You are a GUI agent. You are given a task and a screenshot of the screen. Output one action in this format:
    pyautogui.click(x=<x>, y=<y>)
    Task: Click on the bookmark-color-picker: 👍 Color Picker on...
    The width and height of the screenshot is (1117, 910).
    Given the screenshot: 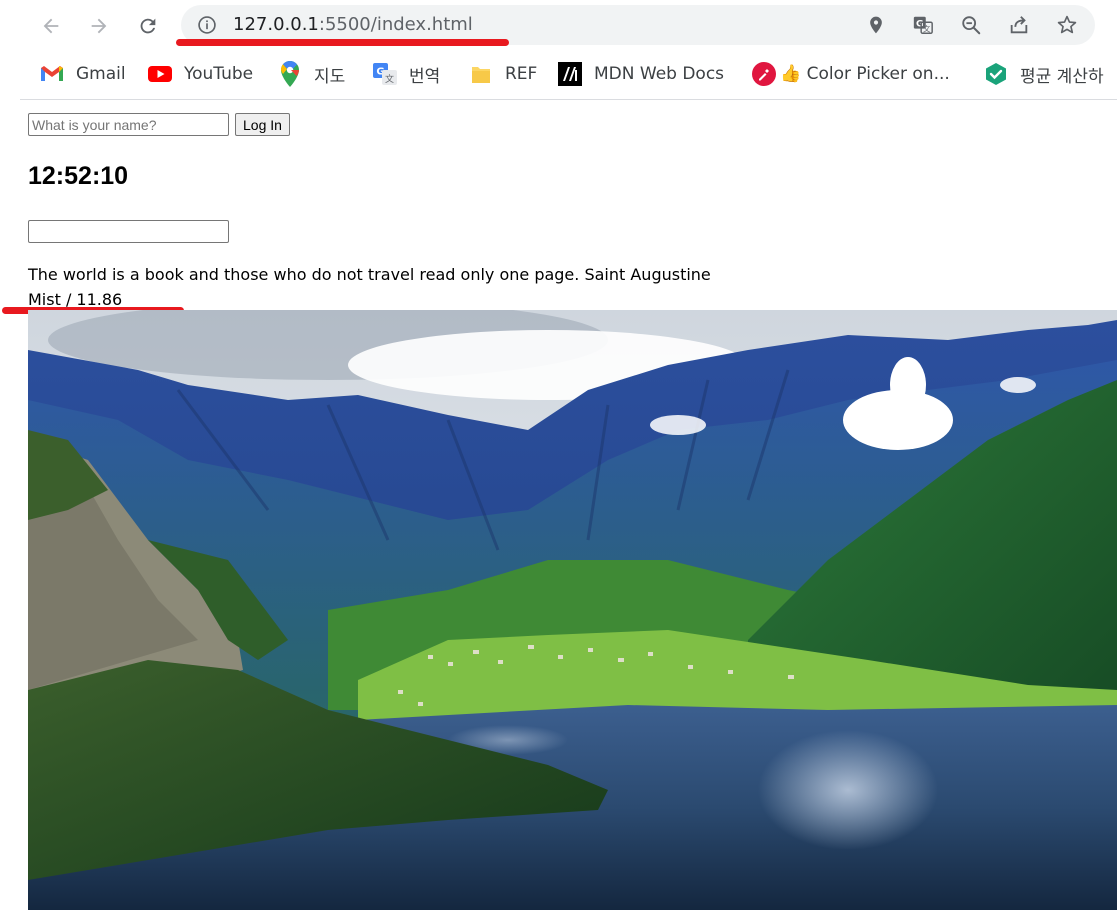 What is the action you would take?
    pyautogui.click(x=851, y=74)
    